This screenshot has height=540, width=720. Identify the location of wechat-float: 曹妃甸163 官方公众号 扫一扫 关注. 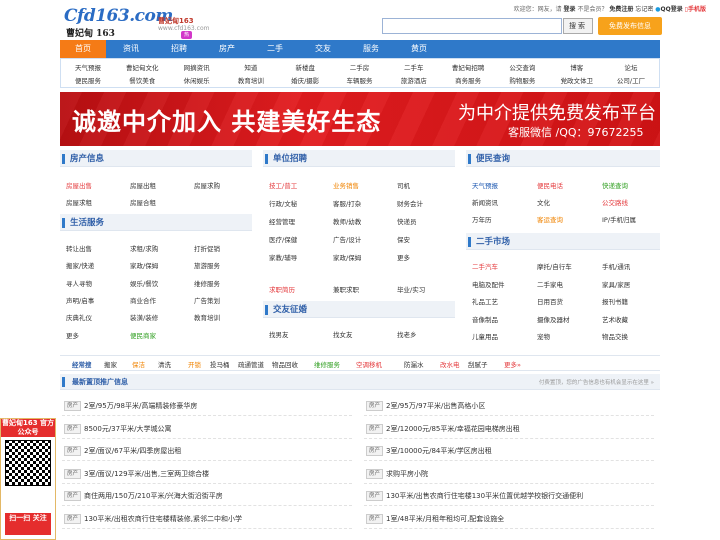
(28, 479).